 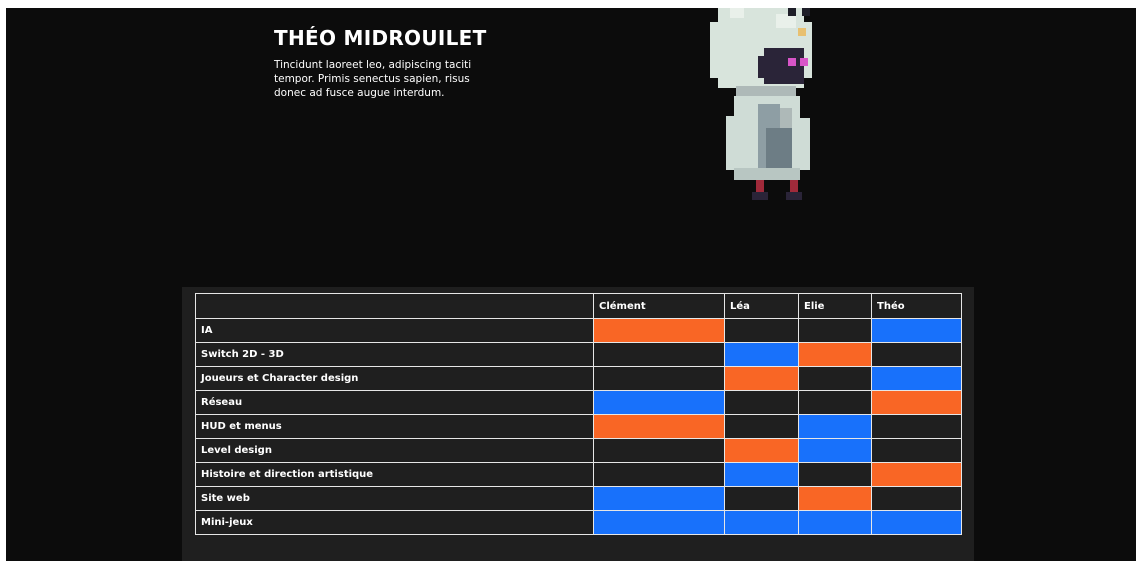 I want to click on column-header-task, so click(x=394, y=306).